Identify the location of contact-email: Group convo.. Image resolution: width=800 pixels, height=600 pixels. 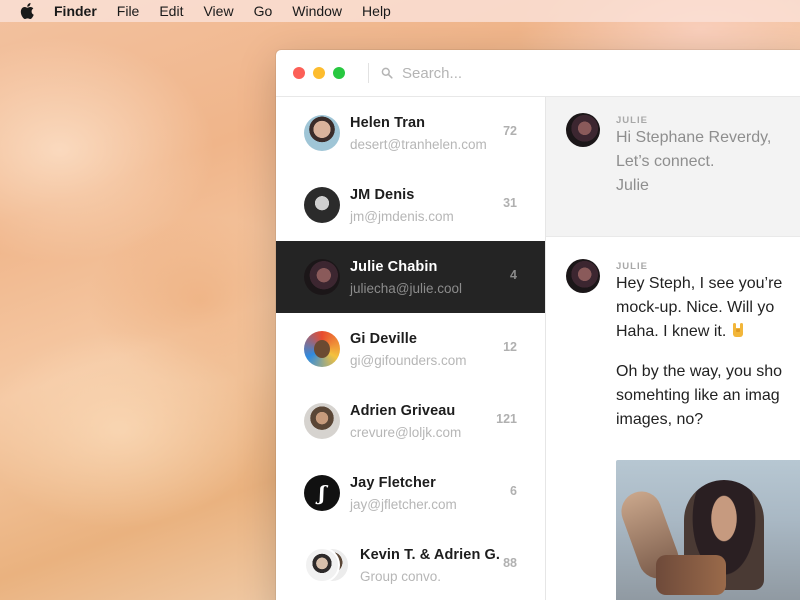
(401, 576).